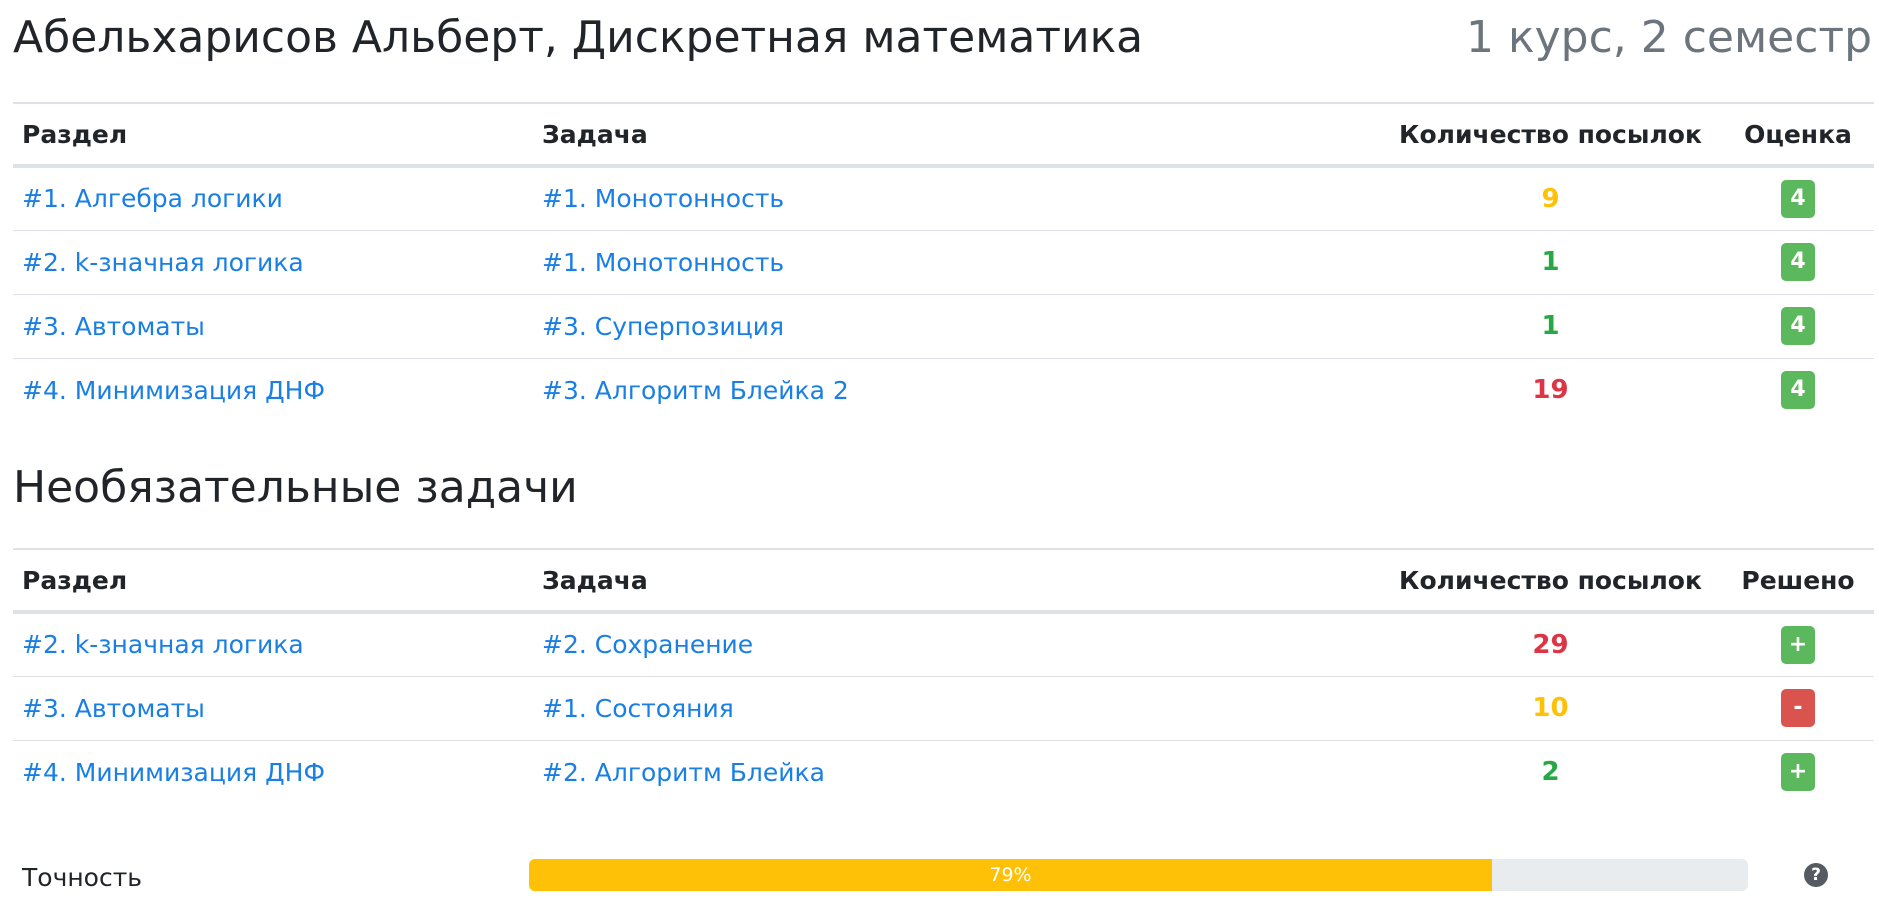 This screenshot has width=1879, height=915. What do you see at coordinates (1816, 875) in the screenshot?
I see `question-circle-icon: ?` at bounding box center [1816, 875].